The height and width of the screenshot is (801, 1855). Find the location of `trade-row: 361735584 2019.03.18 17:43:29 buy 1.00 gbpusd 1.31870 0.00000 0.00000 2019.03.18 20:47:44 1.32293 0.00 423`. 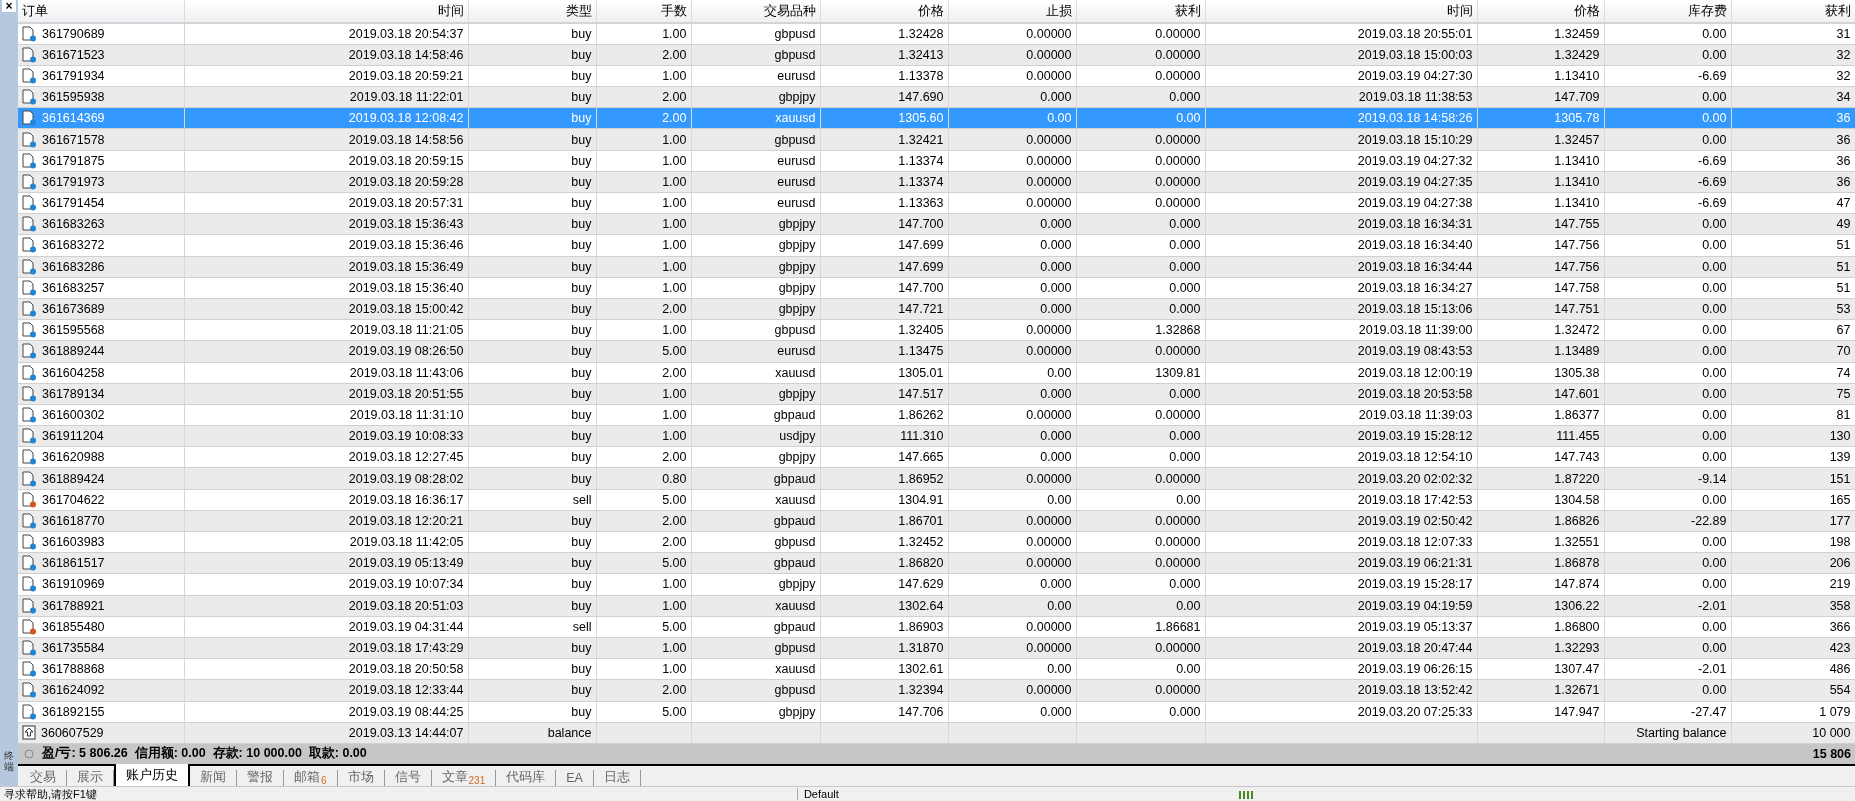

trade-row: 361735584 2019.03.18 17:43:29 buy 1.00 gbpusd 1.31870 0.00000 0.00000 2019.03.18 20:47:44 1.32293 0.00 423 is located at coordinates (936, 648).